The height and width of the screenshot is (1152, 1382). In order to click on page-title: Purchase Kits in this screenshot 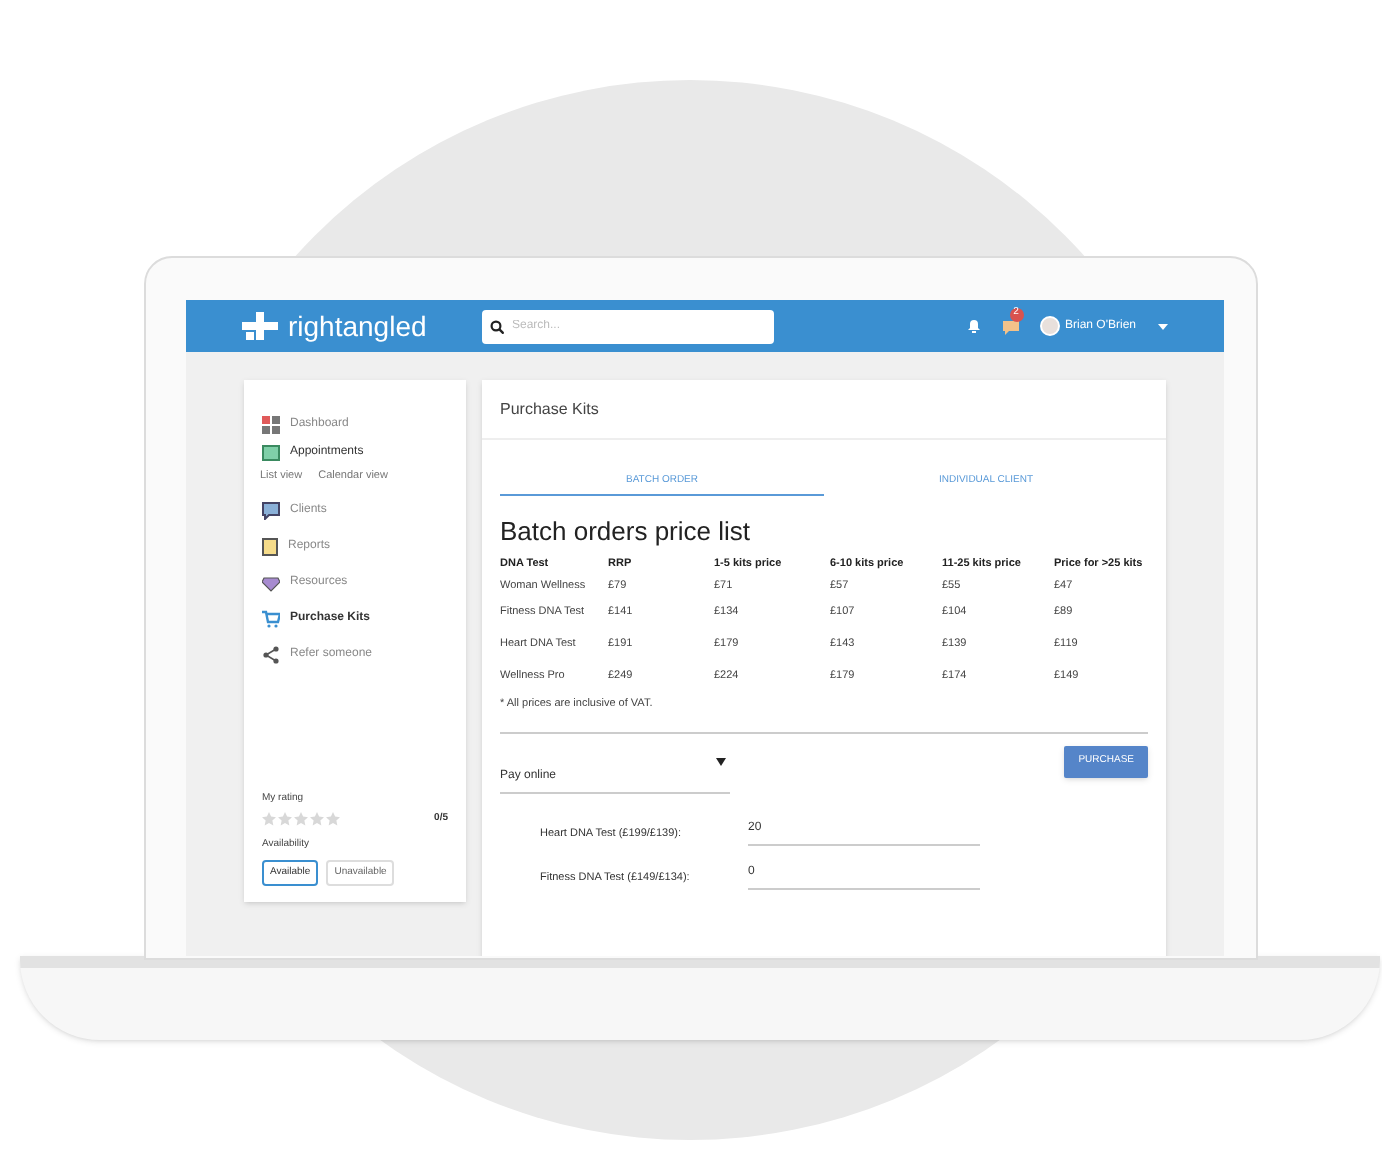, I will do `click(549, 409)`.